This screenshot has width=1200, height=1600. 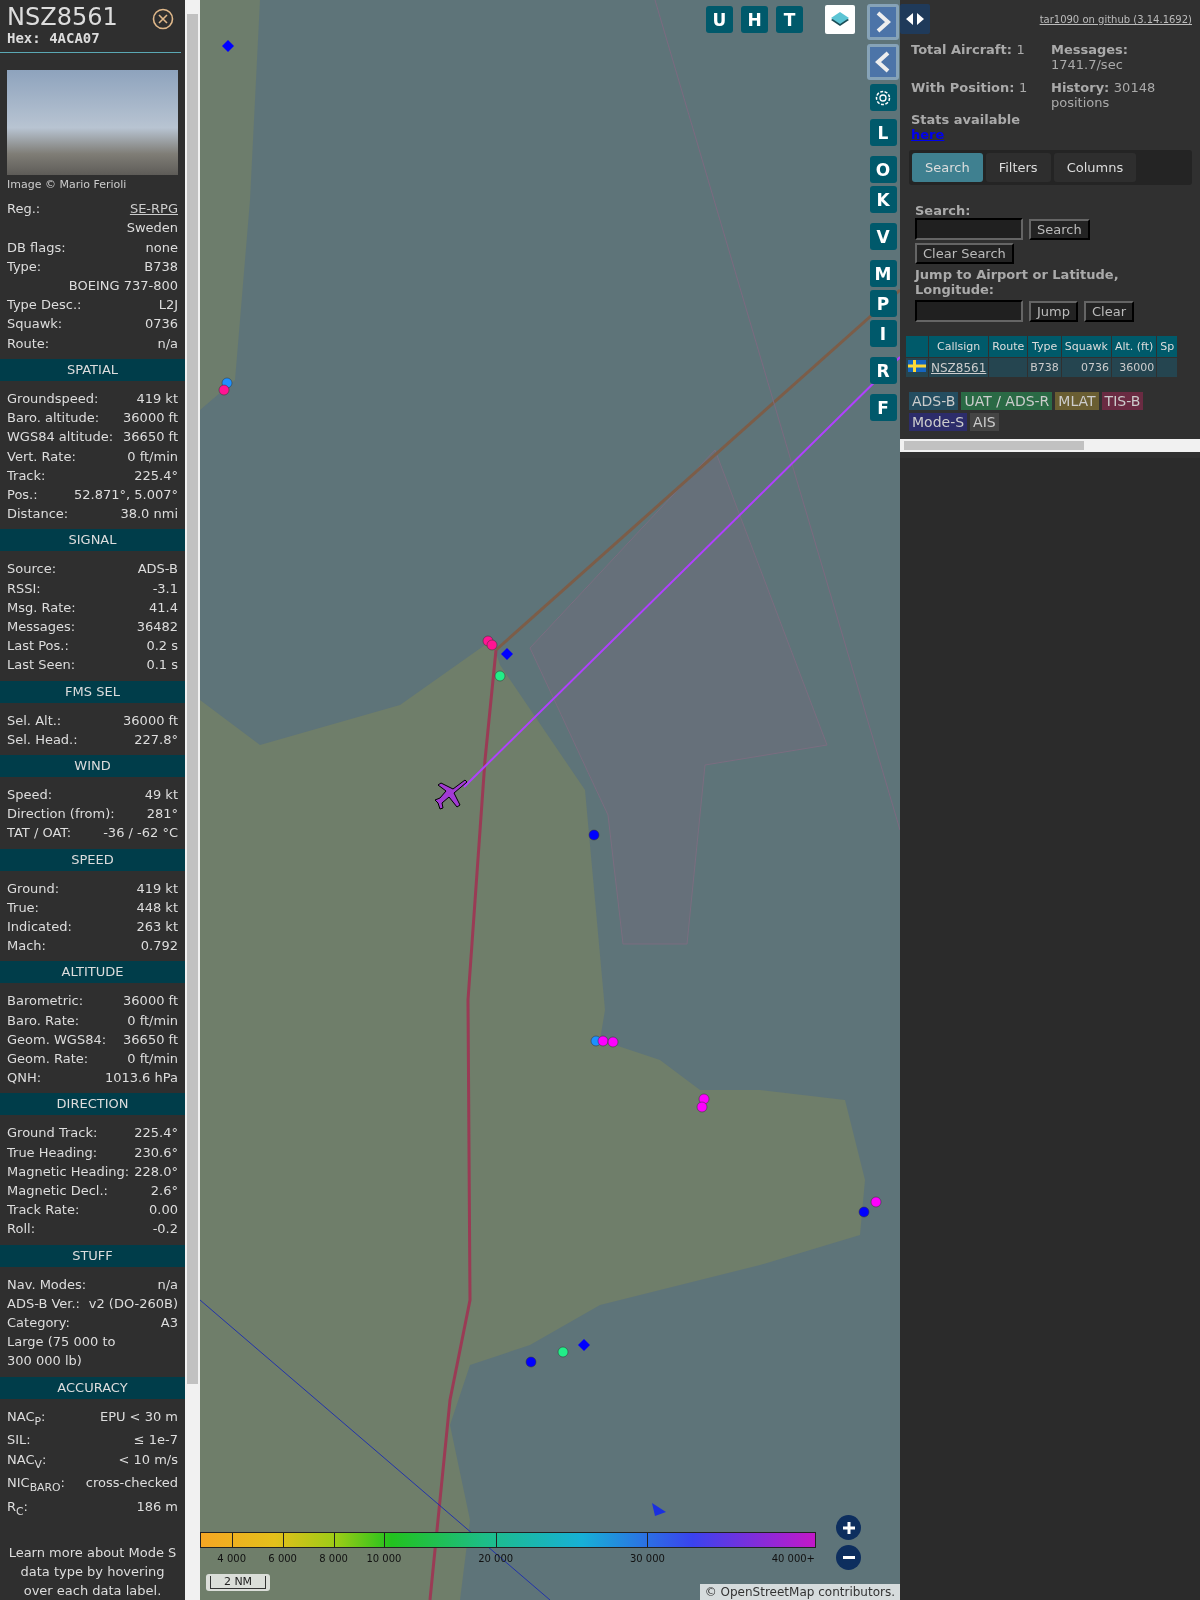 I want to click on clear-search-button: Clear Search, so click(x=964, y=253).